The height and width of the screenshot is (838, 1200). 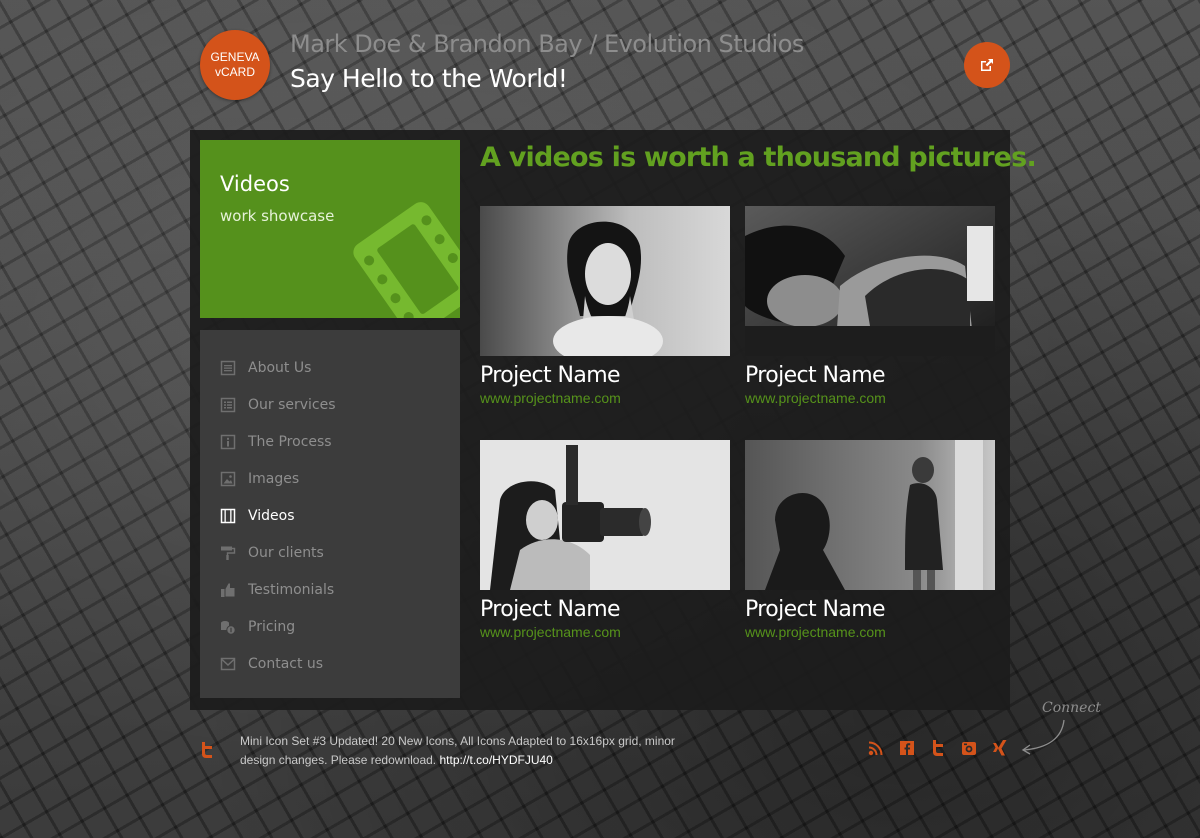 What do you see at coordinates (330, 367) in the screenshot?
I see `sidebar-item-about-us: About Us` at bounding box center [330, 367].